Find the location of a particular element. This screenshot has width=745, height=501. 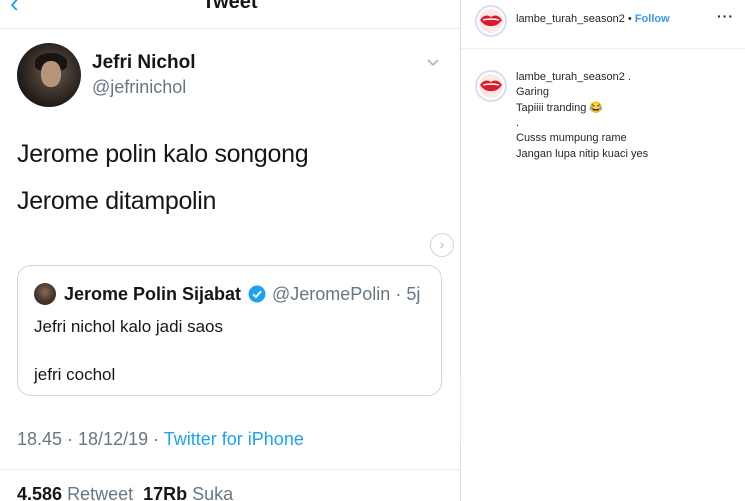

retweet-count: 4.586 is located at coordinates (39, 492).